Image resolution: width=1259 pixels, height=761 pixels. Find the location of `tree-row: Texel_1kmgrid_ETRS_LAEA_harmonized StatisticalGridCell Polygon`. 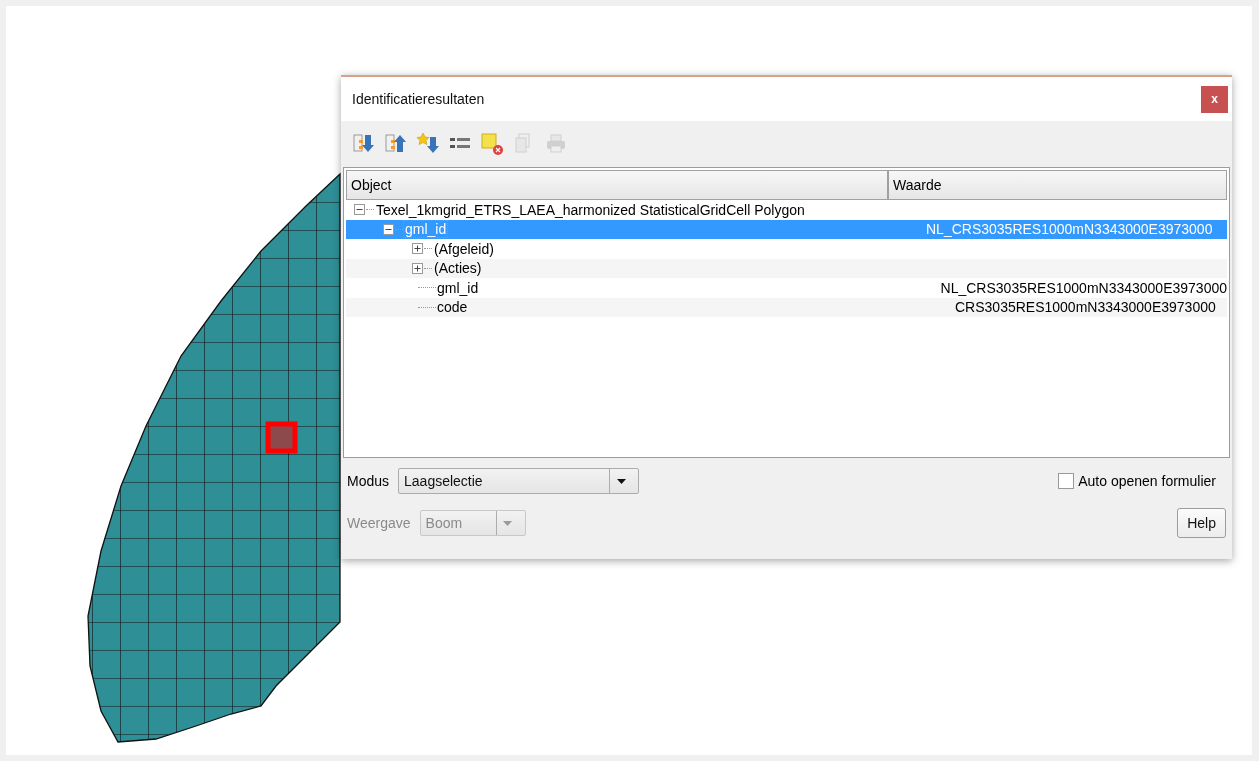

tree-row: Texel_1kmgrid_ETRS_LAEA_harmonized StatisticalGridCell Polygon is located at coordinates (786, 210).